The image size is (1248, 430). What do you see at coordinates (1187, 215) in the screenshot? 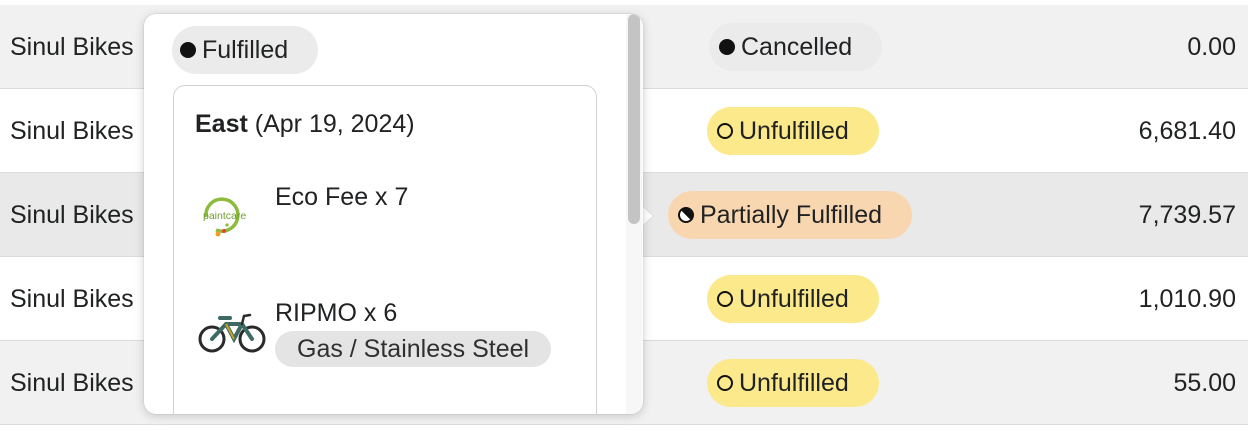
I see `order-total: 7,739.57` at bounding box center [1187, 215].